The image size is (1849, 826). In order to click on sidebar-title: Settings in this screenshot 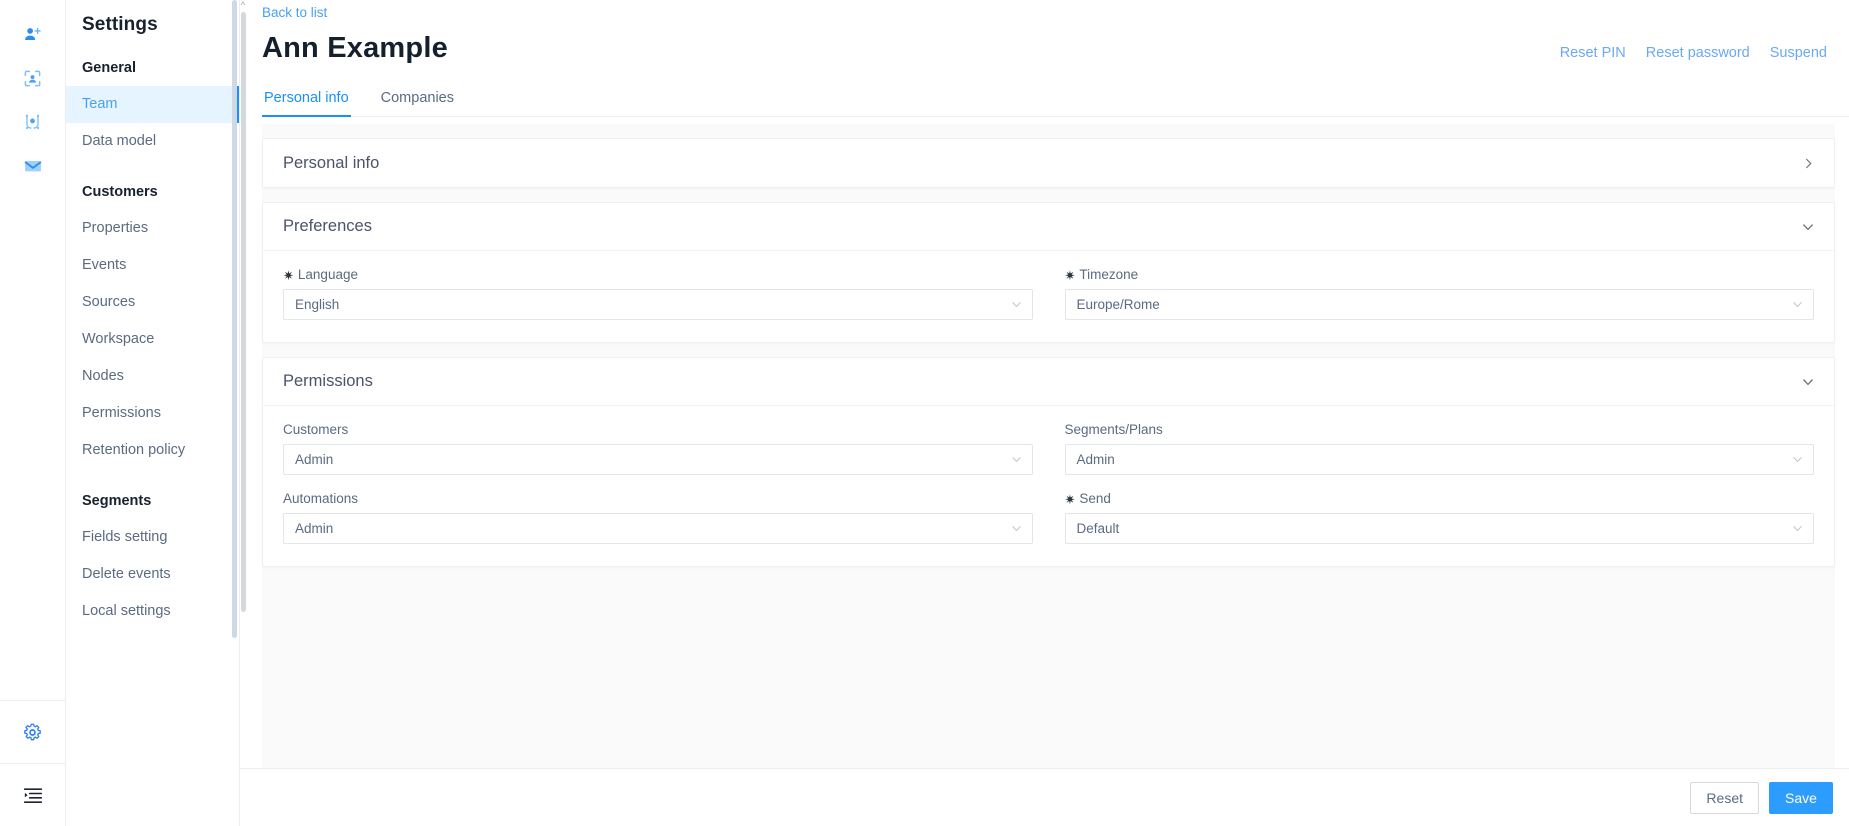, I will do `click(120, 24)`.